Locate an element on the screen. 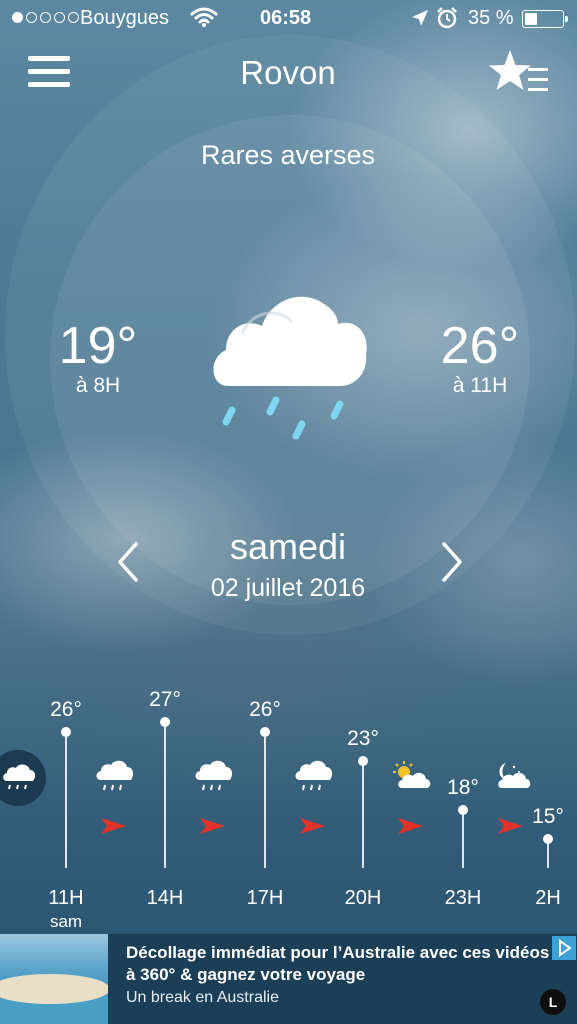  hourly-day-label: sam is located at coordinates (66, 921).